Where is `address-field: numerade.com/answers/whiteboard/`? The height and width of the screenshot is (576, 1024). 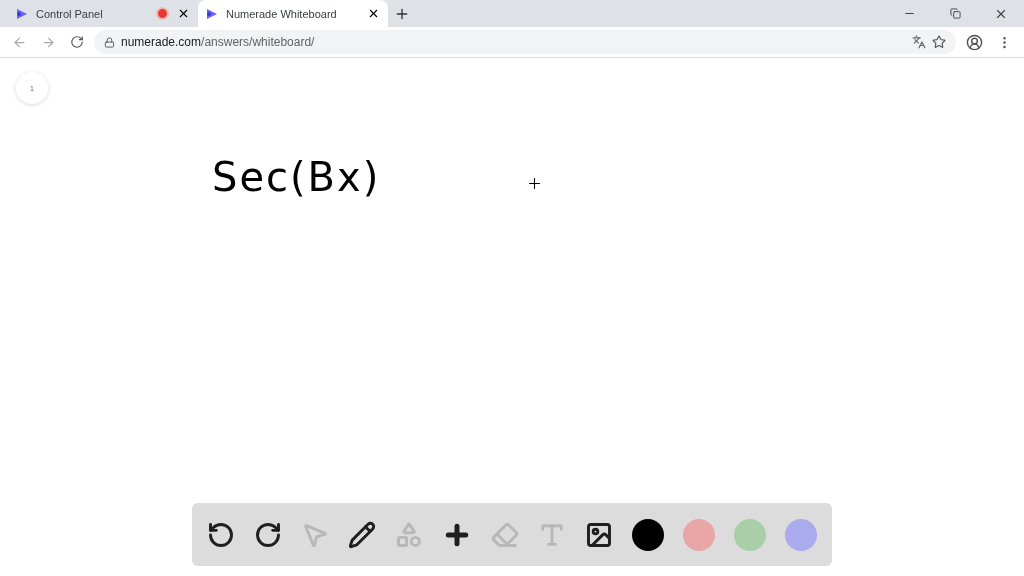
address-field: numerade.com/answers/whiteboard/ is located at coordinates (525, 42).